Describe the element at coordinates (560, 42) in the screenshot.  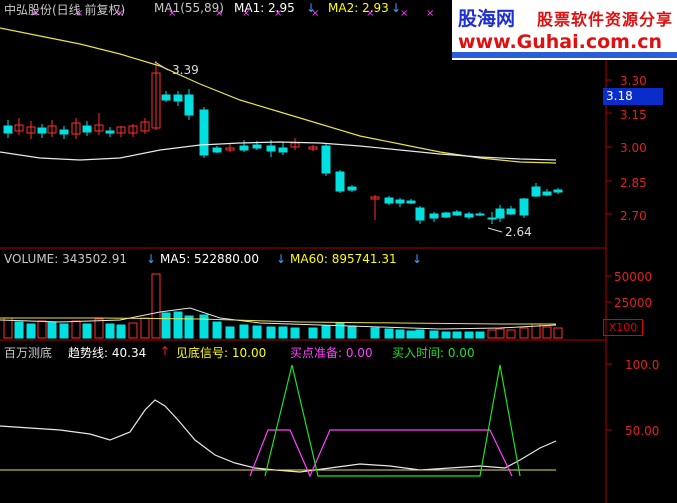
I see `site-url: www.Guhai.com.cn` at that location.